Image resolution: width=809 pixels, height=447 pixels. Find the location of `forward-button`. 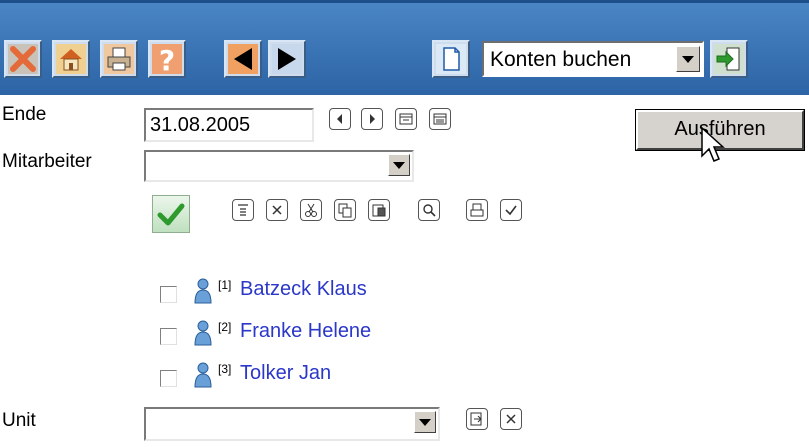

forward-button is located at coordinates (287, 59).